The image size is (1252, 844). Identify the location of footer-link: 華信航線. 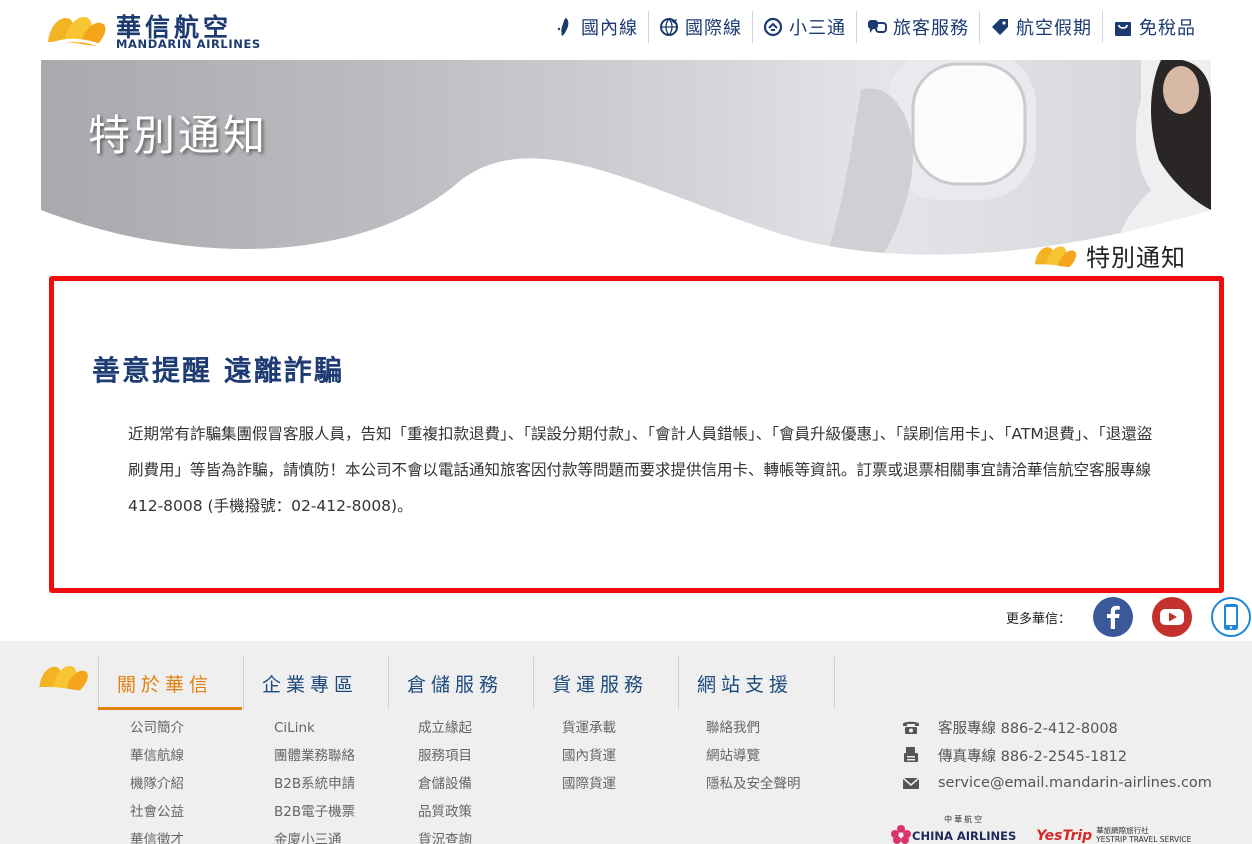
(200, 756).